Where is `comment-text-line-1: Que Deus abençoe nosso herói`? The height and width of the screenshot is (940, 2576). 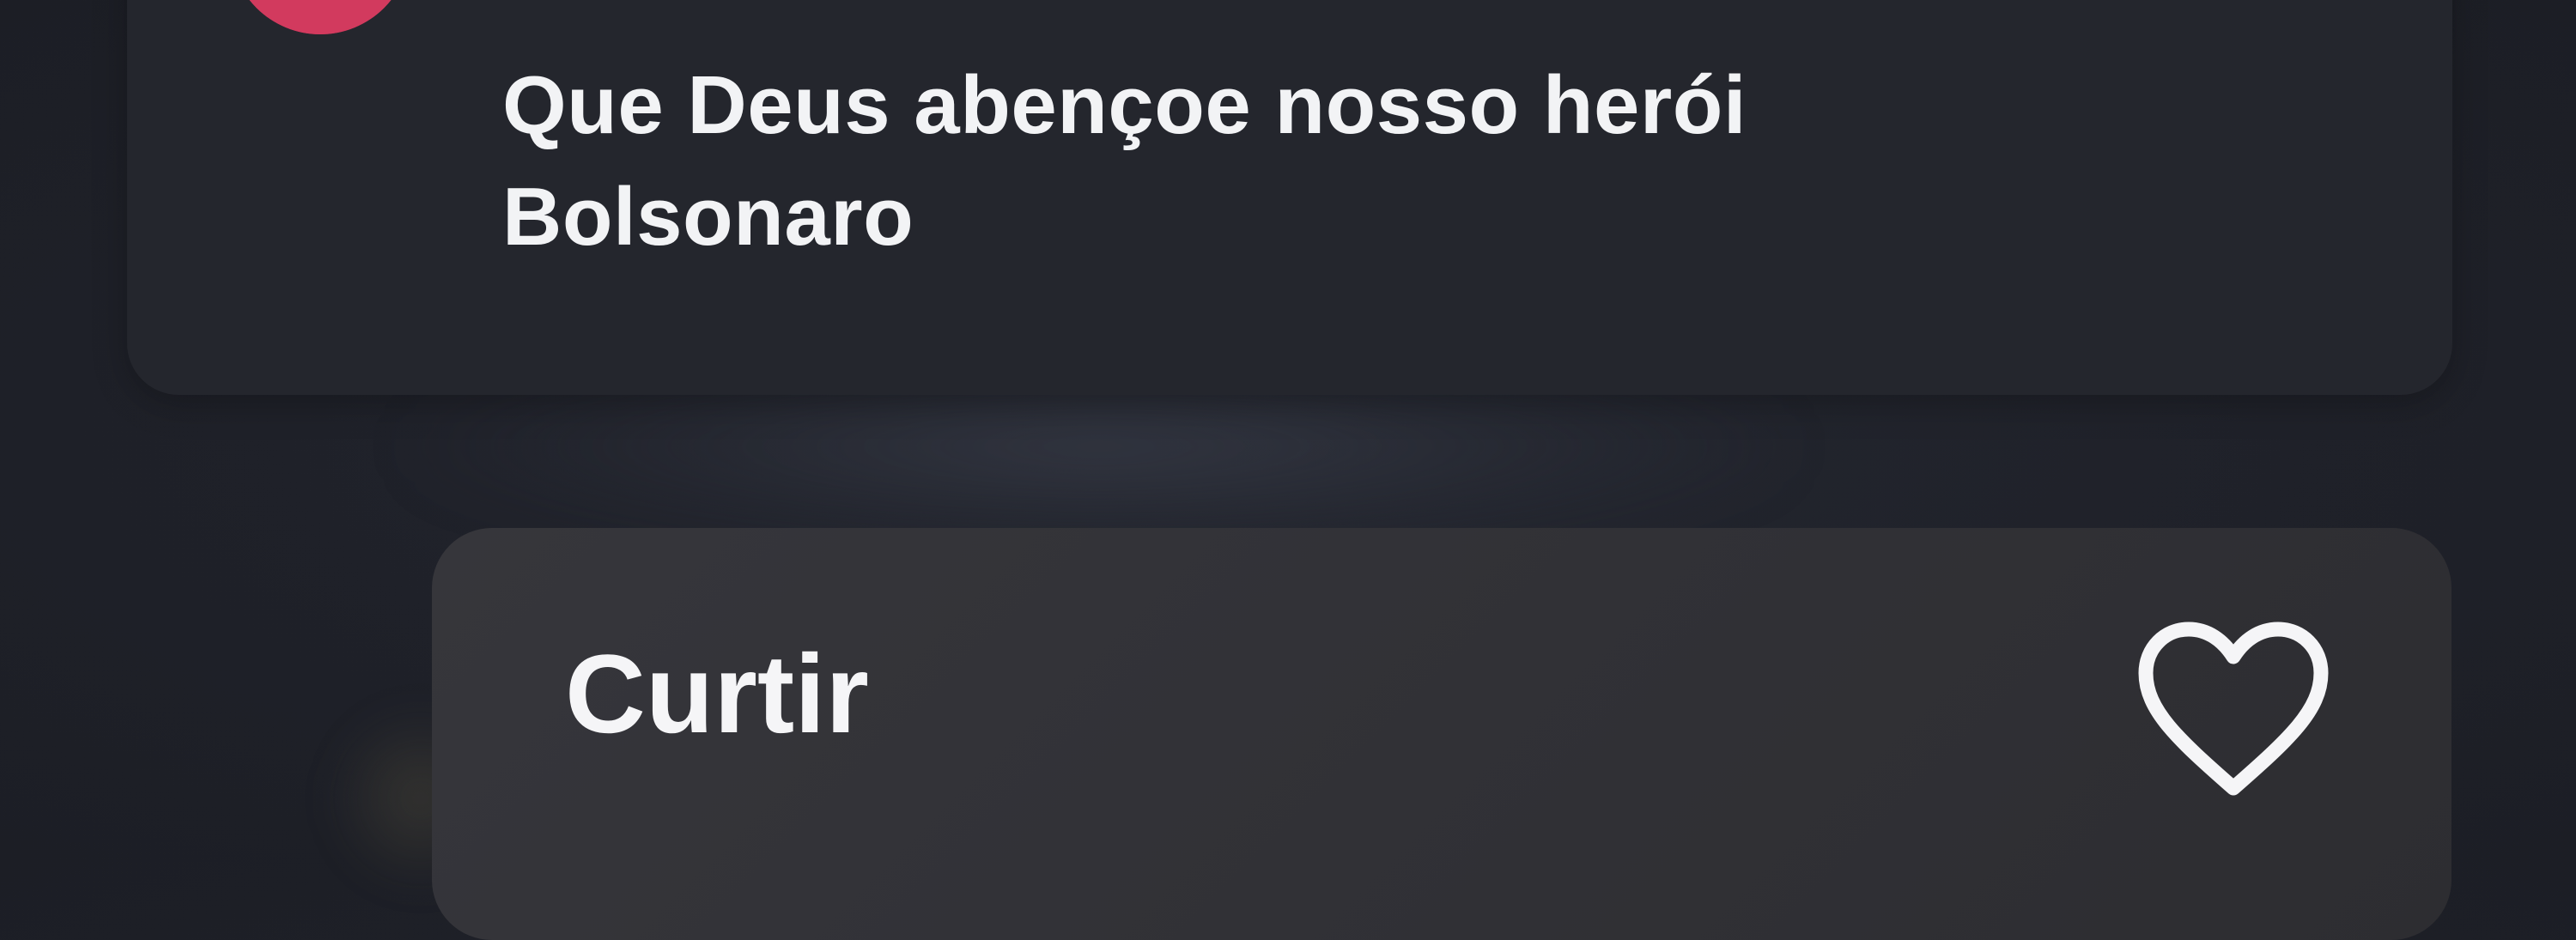 comment-text-line-1: Que Deus abençoe nosso herói is located at coordinates (1124, 105).